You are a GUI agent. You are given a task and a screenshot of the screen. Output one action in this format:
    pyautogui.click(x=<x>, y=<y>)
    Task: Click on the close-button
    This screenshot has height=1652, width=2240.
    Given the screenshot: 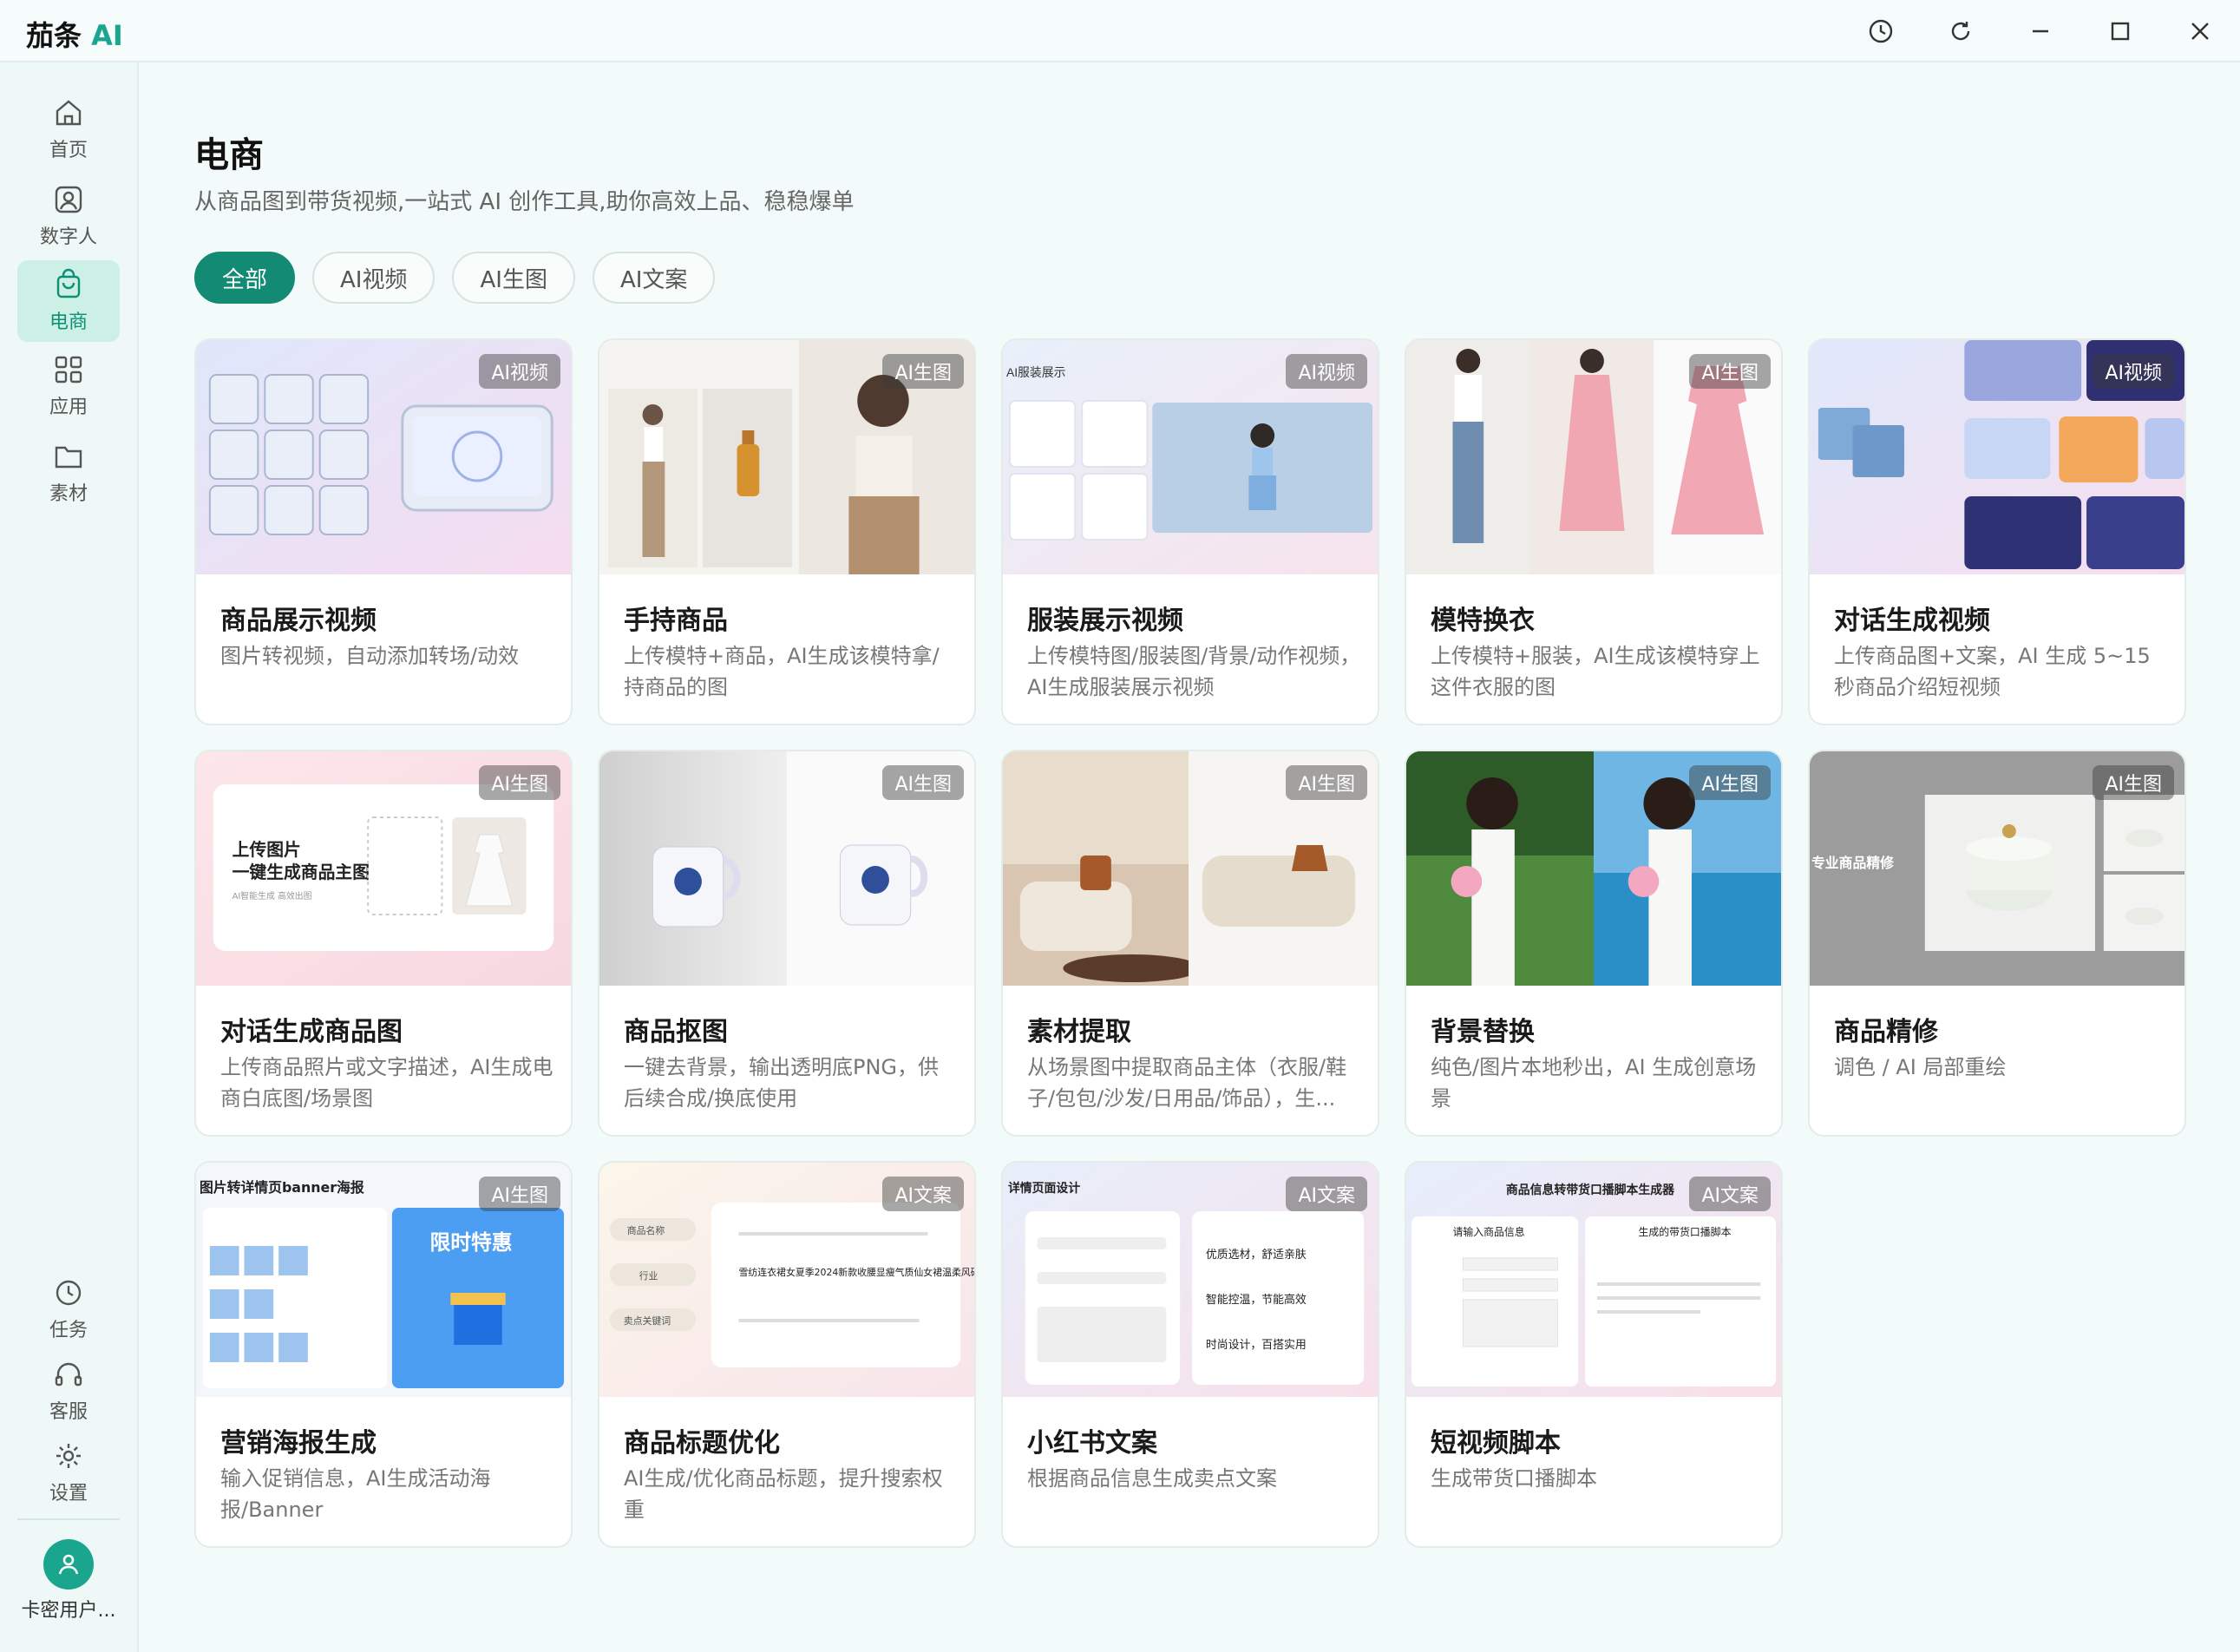 What is the action you would take?
    pyautogui.click(x=2200, y=31)
    